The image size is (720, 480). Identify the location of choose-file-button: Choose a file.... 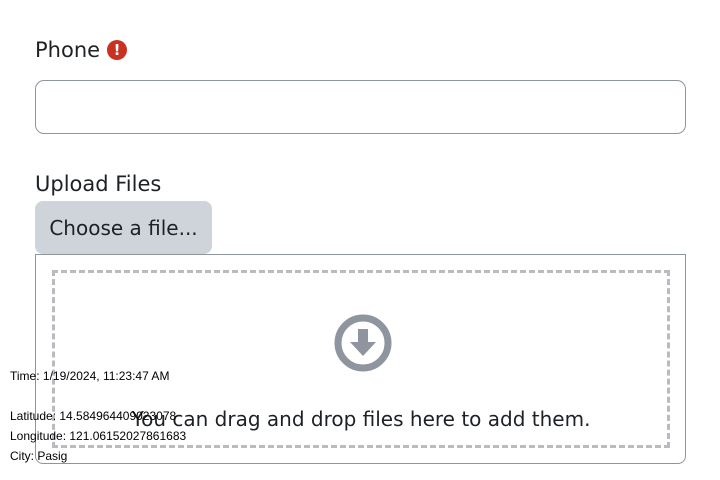
(123, 227).